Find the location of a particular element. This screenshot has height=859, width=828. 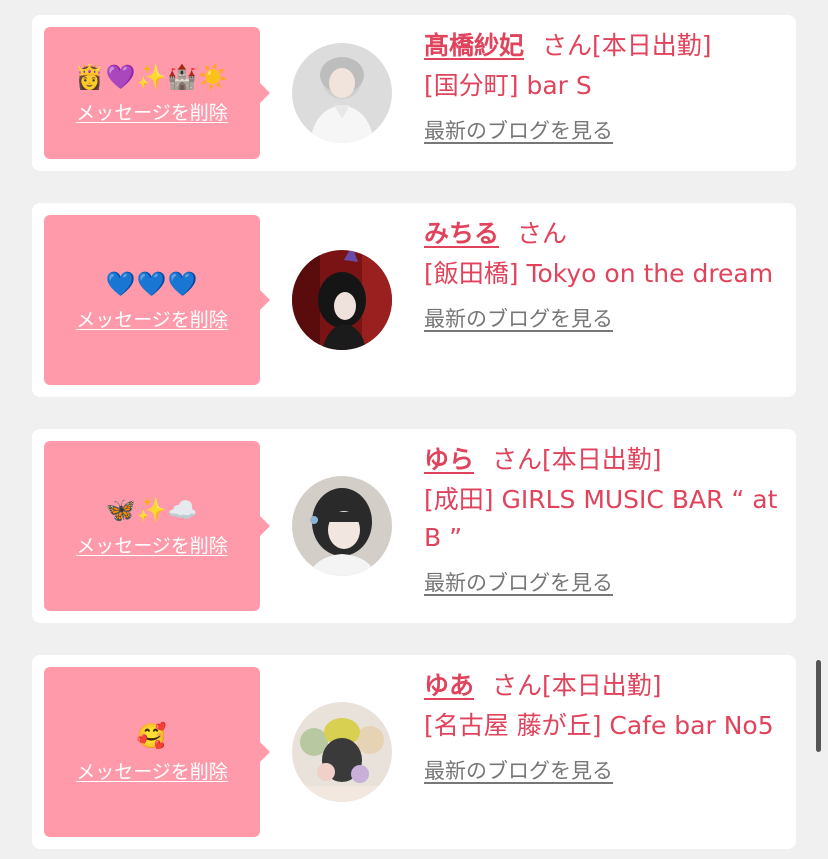

message-emoji: 💙💙💙 is located at coordinates (152, 283).